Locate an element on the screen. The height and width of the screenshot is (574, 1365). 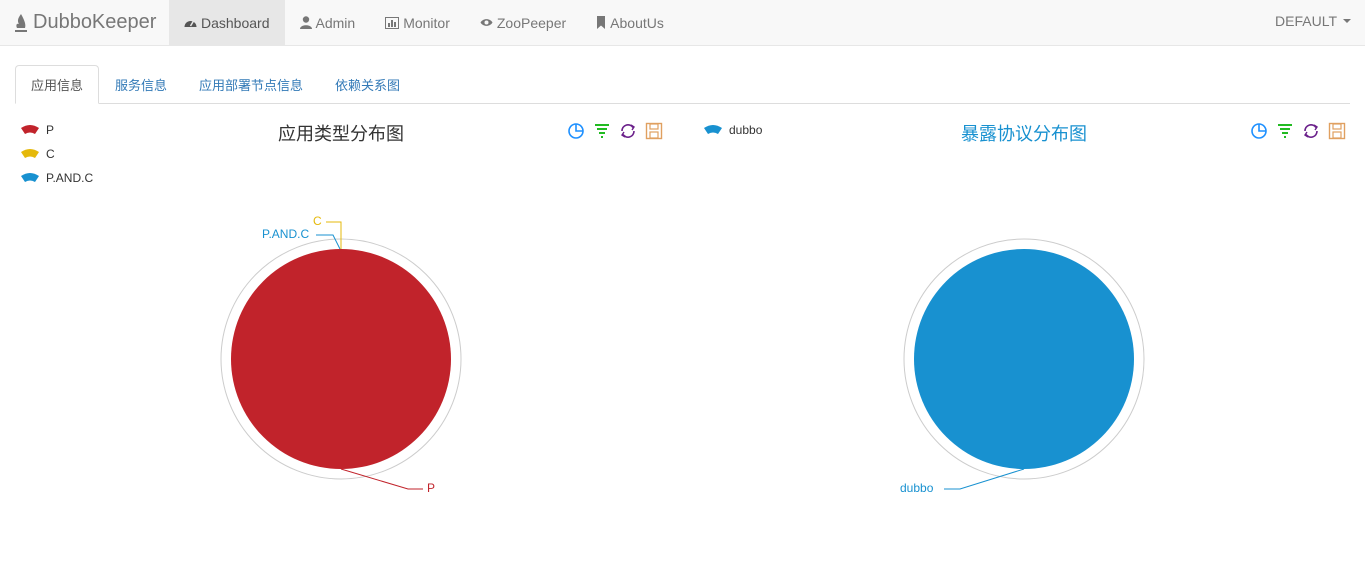
nav-admin: Admin is located at coordinates (328, 22).